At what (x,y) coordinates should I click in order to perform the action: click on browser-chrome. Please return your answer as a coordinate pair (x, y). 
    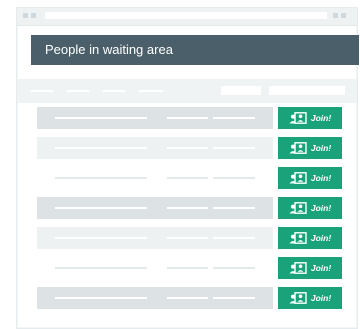
    Looking at the image, I should click on (187, 17).